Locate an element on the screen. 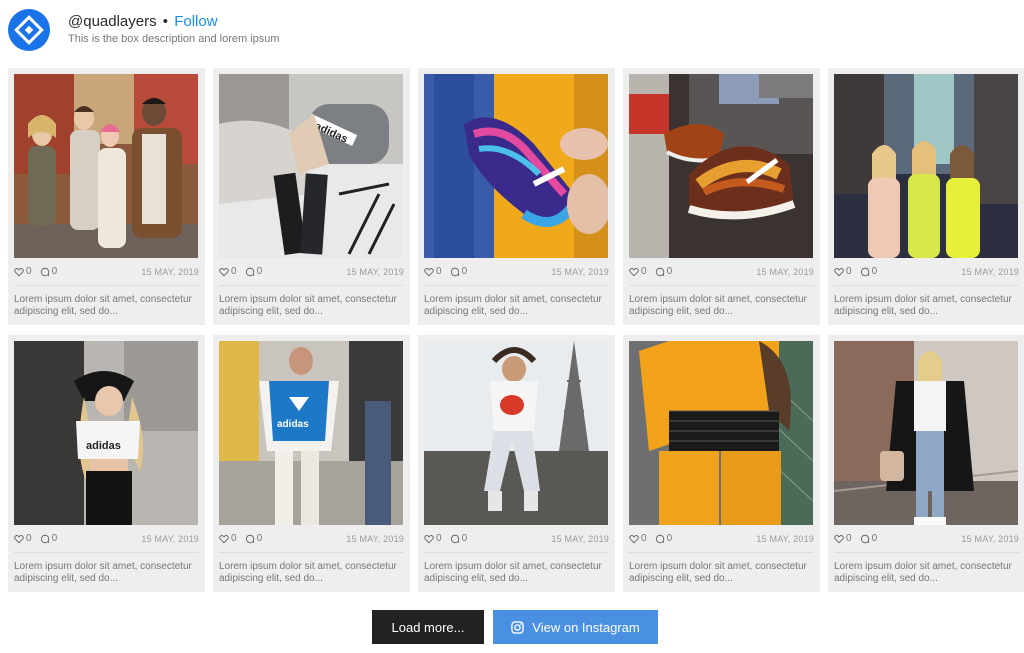 The image size is (1024, 653). follow-link: Follow is located at coordinates (195, 21).